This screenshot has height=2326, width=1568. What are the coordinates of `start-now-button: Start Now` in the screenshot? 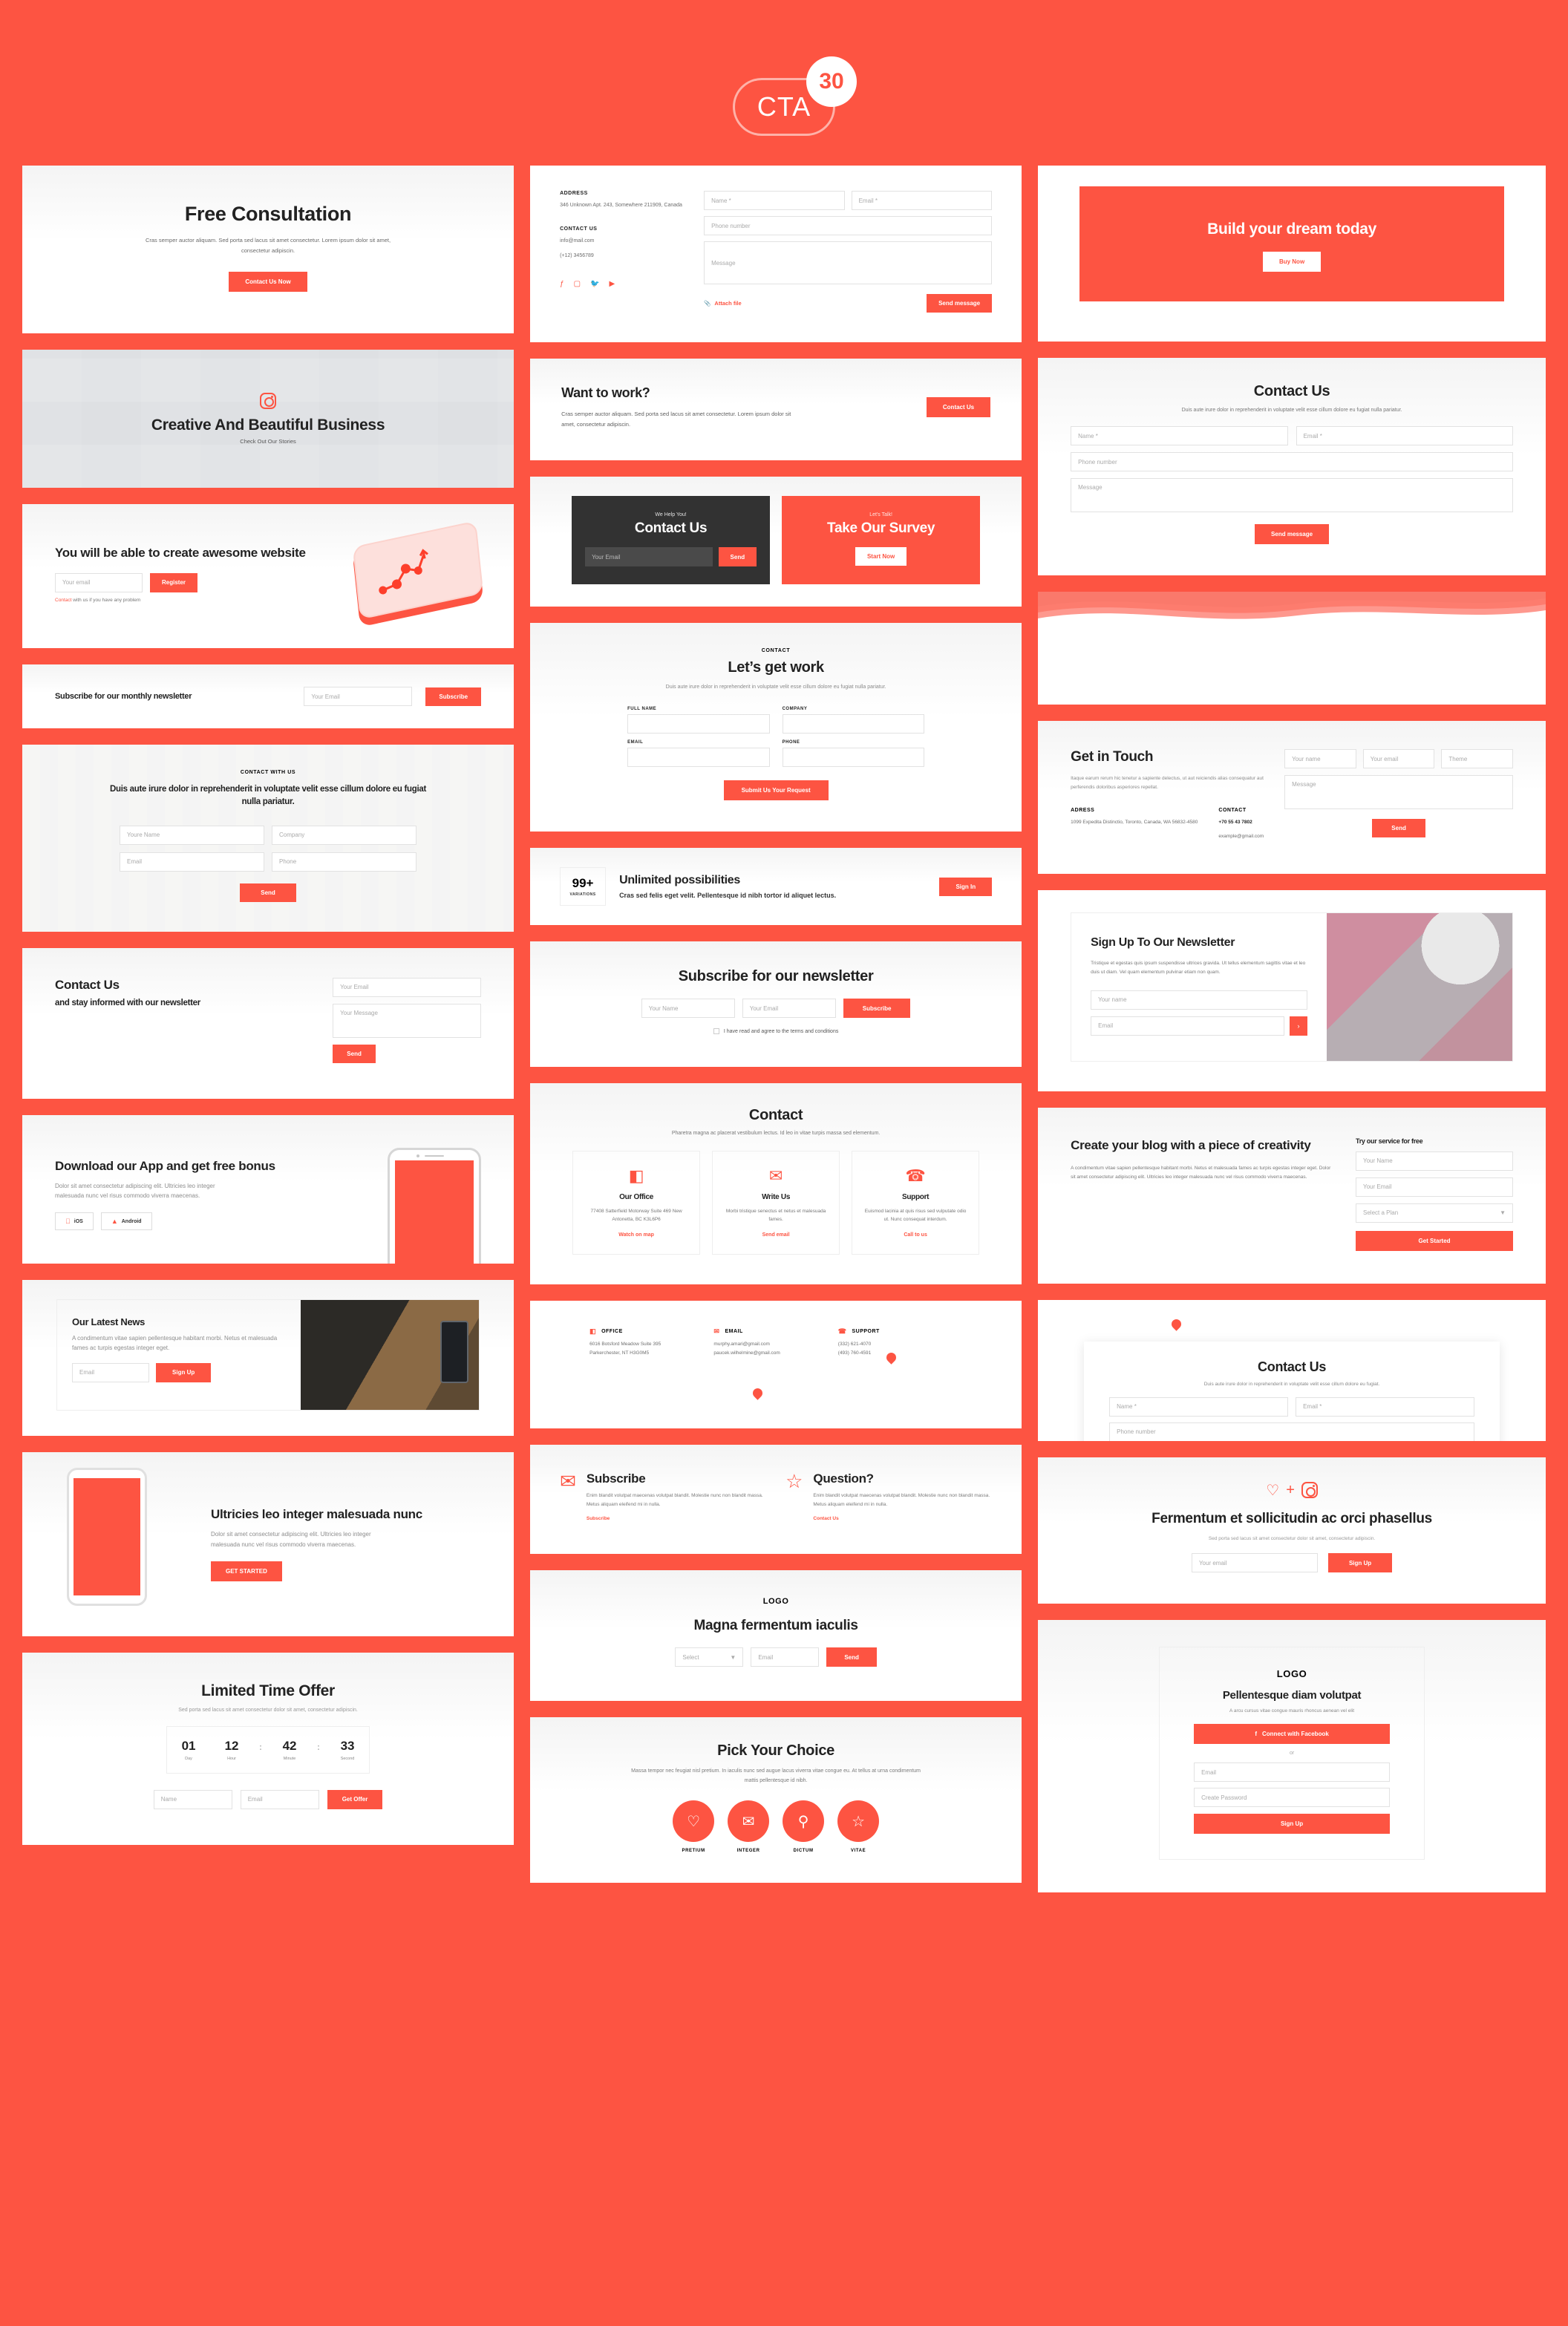 It's located at (881, 556).